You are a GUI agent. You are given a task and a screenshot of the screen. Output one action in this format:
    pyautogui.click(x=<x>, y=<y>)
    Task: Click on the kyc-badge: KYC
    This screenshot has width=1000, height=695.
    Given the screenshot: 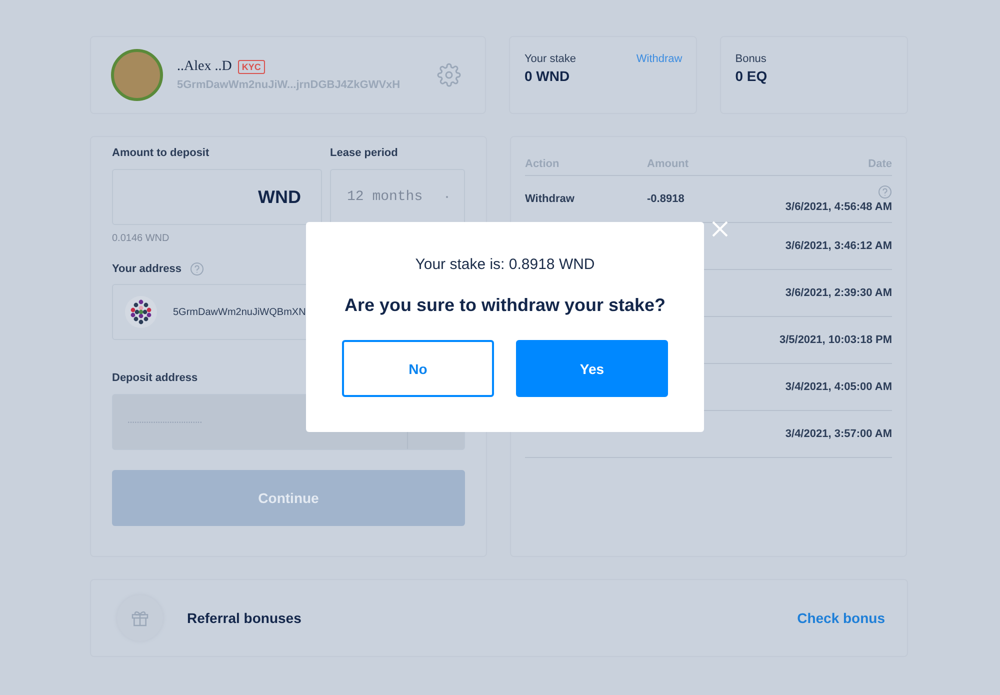 What is the action you would take?
    pyautogui.click(x=251, y=67)
    